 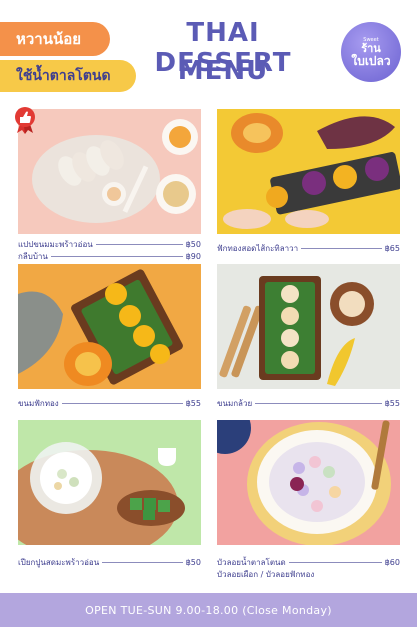 I want to click on photo-coconut-crepe, so click(x=109, y=171).